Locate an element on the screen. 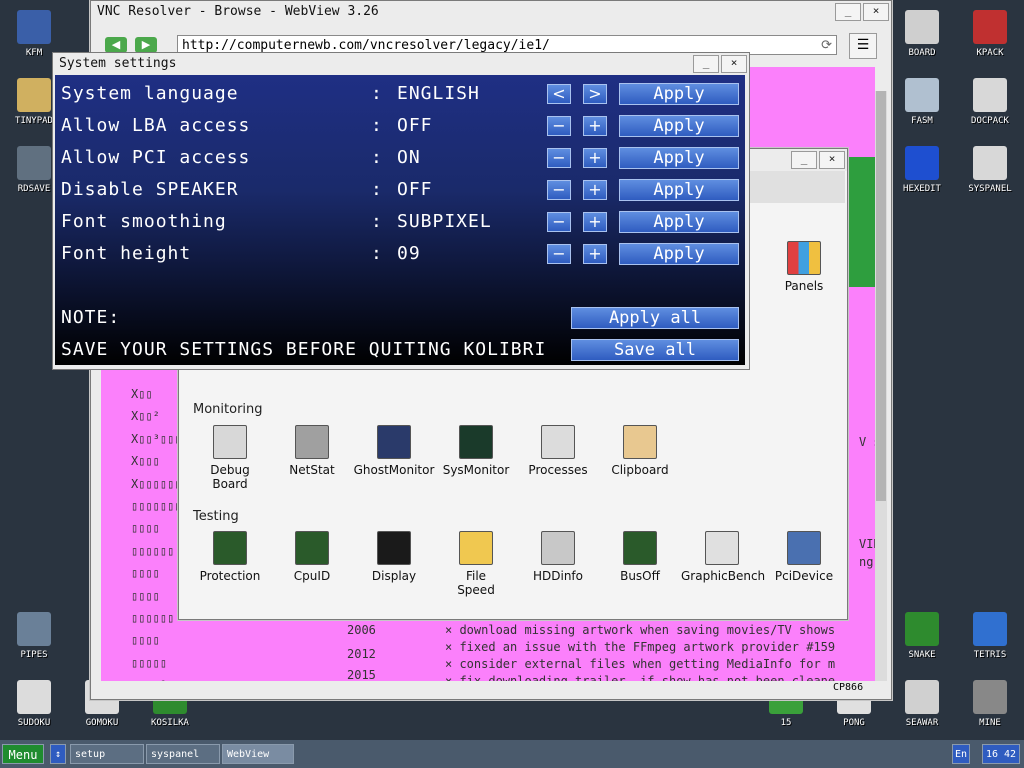 This screenshot has width=1024, height=768. desktop-icon-label: PONG is located at coordinates (854, 723).